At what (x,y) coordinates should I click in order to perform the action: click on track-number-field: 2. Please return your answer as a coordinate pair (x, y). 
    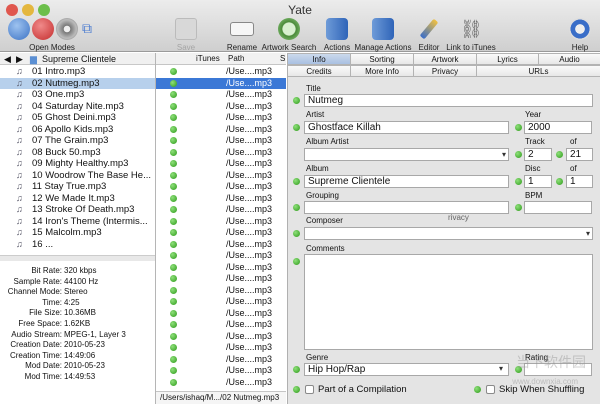
    Looking at the image, I should click on (538, 154).